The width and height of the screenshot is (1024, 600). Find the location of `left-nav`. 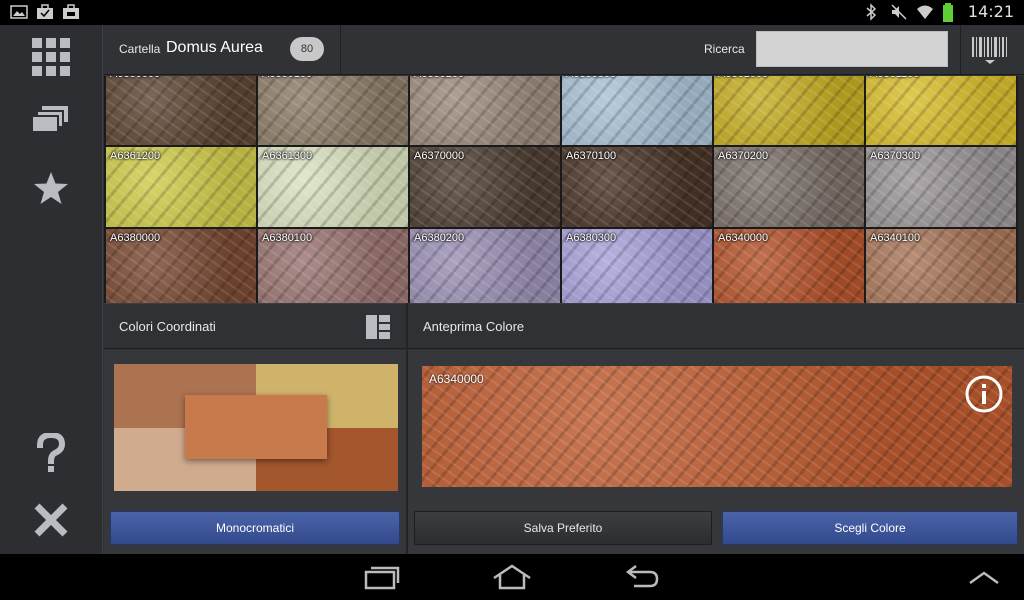

left-nav is located at coordinates (51, 289).